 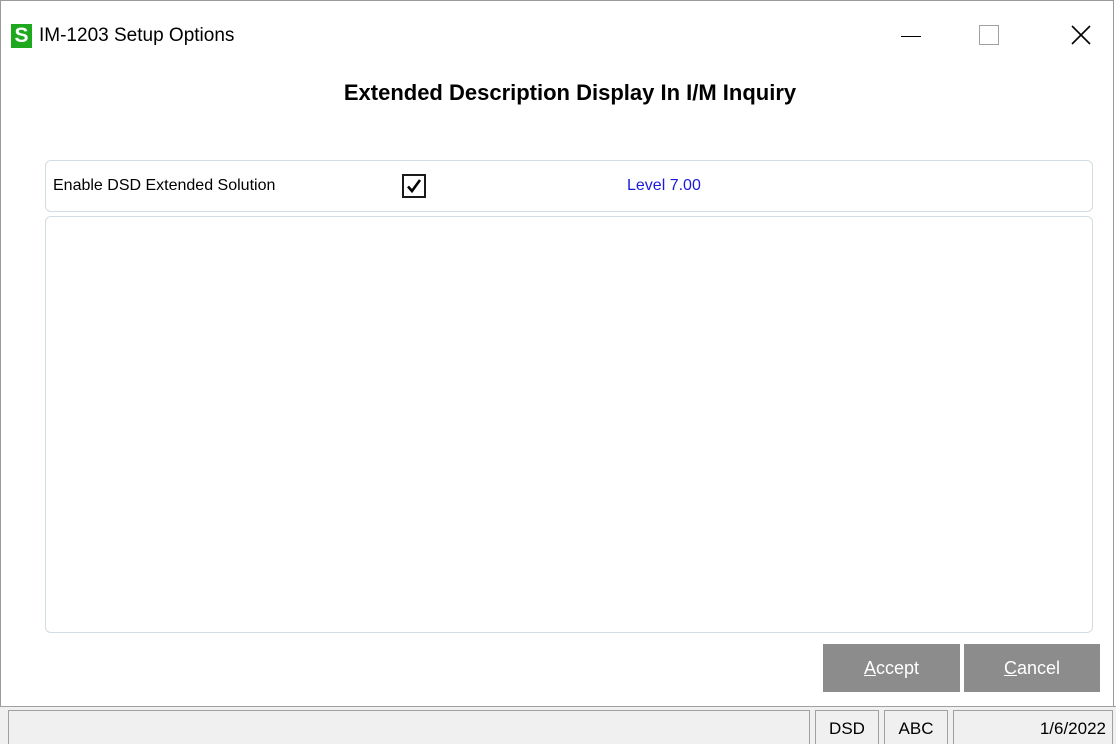 I want to click on maximize-icon, so click(x=989, y=35).